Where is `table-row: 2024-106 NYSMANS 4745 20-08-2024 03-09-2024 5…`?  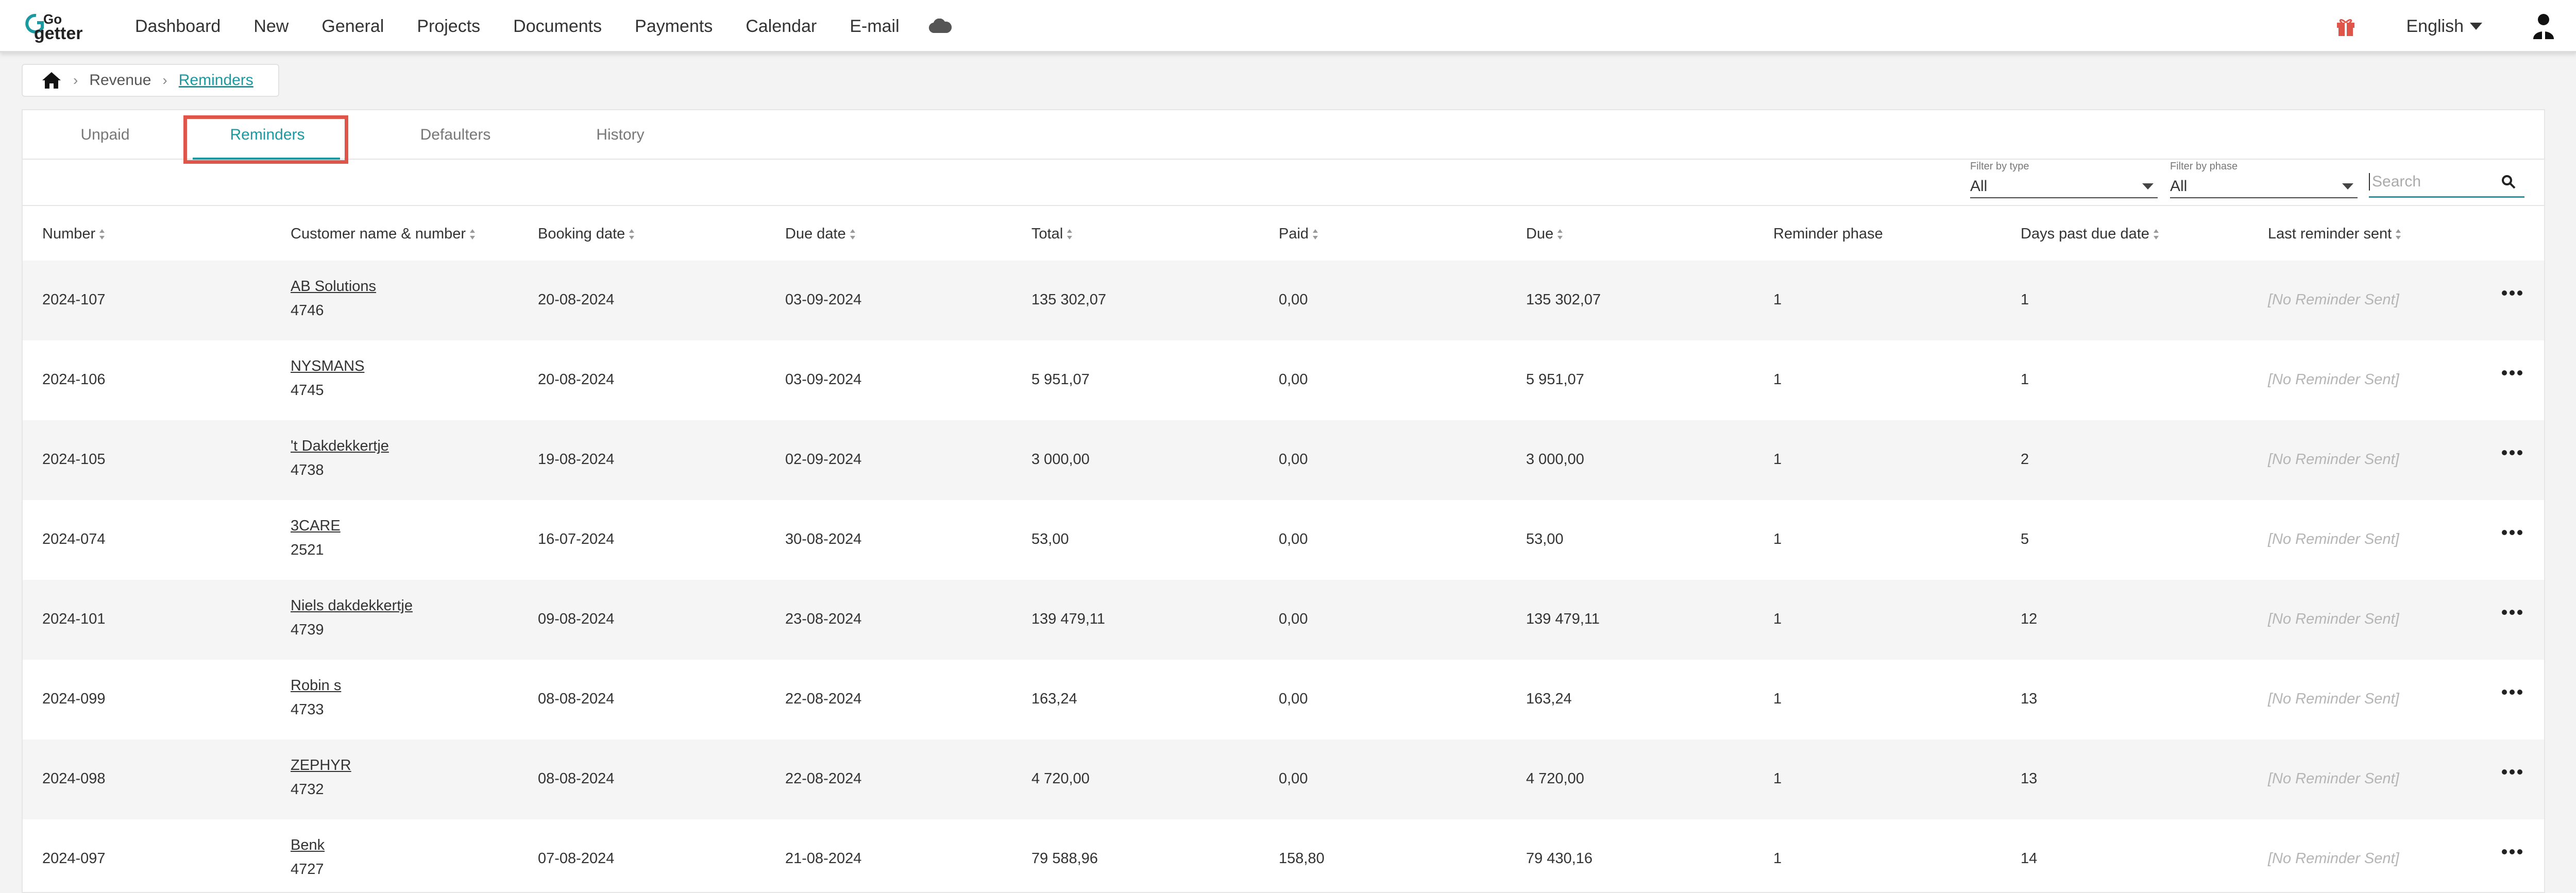 table-row: 2024-106 NYSMANS 4745 20-08-2024 03-09-2024 5… is located at coordinates (1283, 380).